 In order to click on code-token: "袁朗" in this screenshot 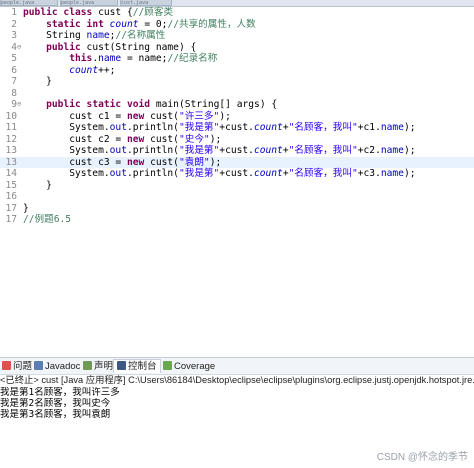, I will do `click(194, 162)`.